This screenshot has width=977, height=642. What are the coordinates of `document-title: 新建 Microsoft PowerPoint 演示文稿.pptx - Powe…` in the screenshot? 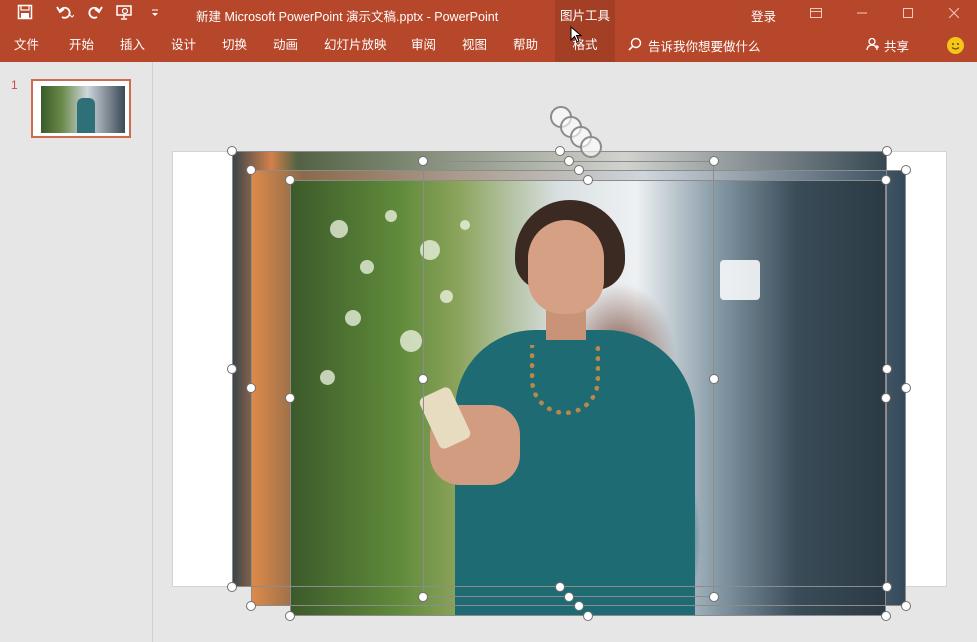 It's located at (347, 17).